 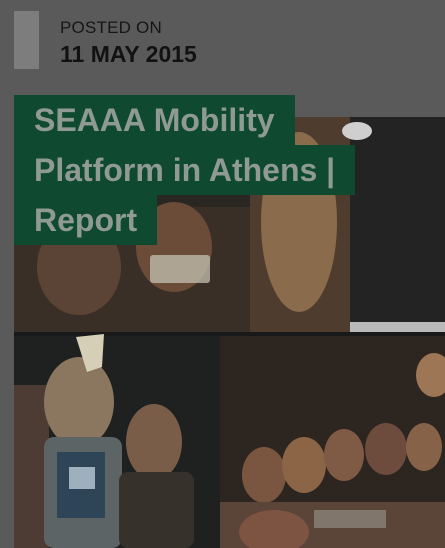 What do you see at coordinates (185, 170) in the screenshot?
I see `post-title-line: Platform in Athens |` at bounding box center [185, 170].